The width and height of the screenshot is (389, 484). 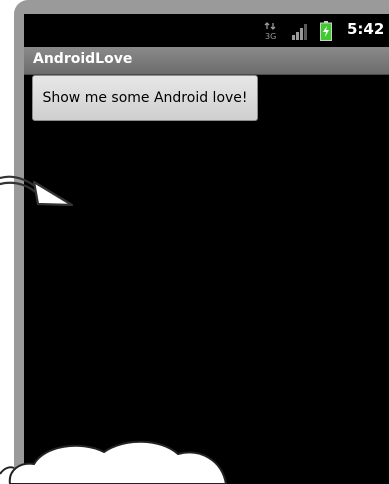 What do you see at coordinates (366, 29) in the screenshot?
I see `status-clock: 5:42` at bounding box center [366, 29].